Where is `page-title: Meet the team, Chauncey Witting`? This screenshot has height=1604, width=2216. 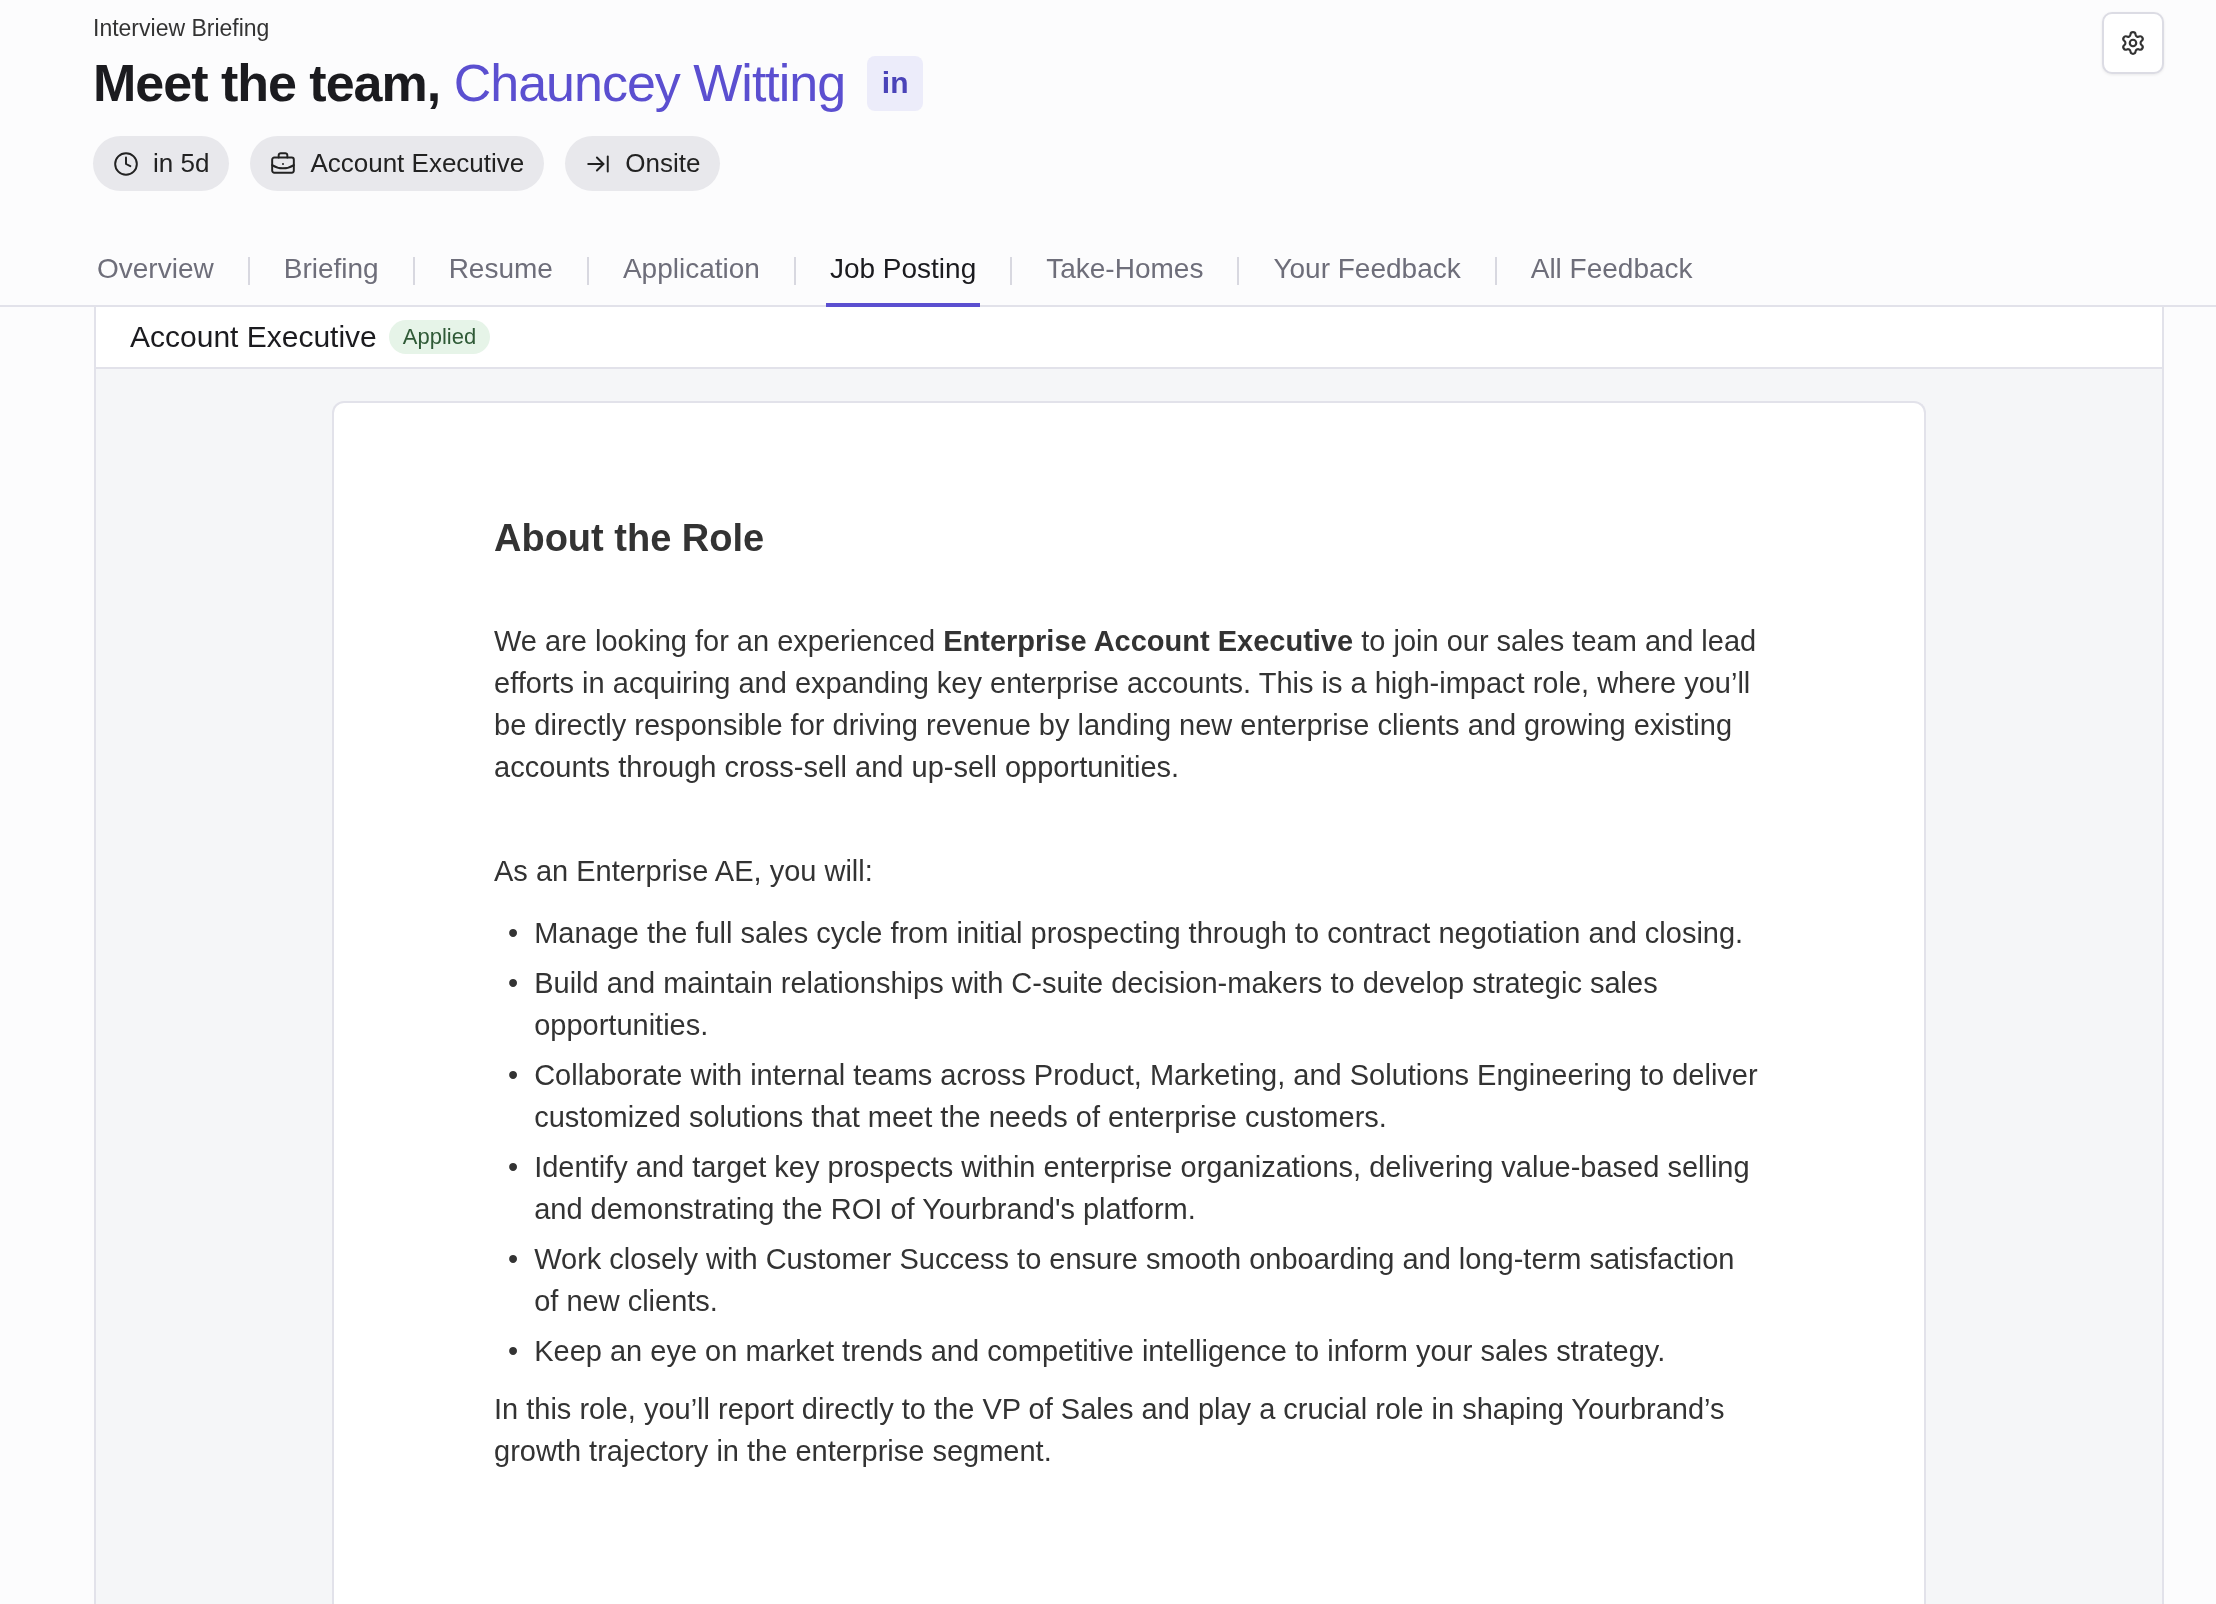
page-title: Meet the team, Chauncey Witting is located at coordinates (469, 83).